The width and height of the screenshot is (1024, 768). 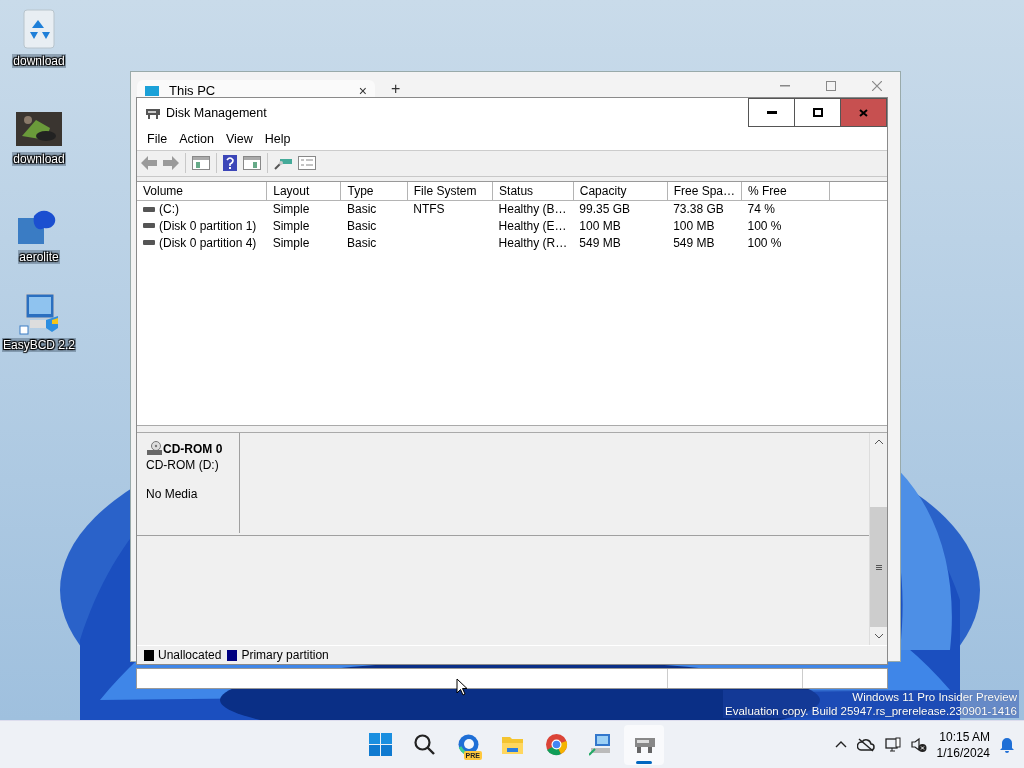 What do you see at coordinates (698, 209) in the screenshot?
I see `table-cell: 73.38 GB` at bounding box center [698, 209].